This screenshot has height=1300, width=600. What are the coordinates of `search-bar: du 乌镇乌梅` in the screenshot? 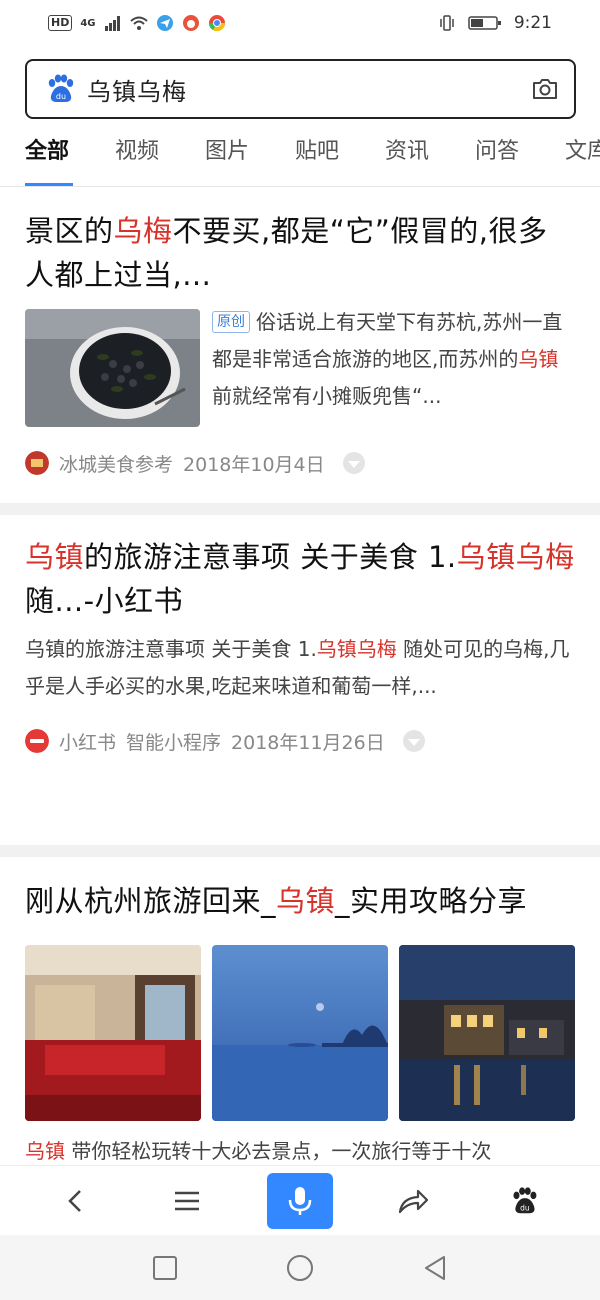 It's located at (300, 89).